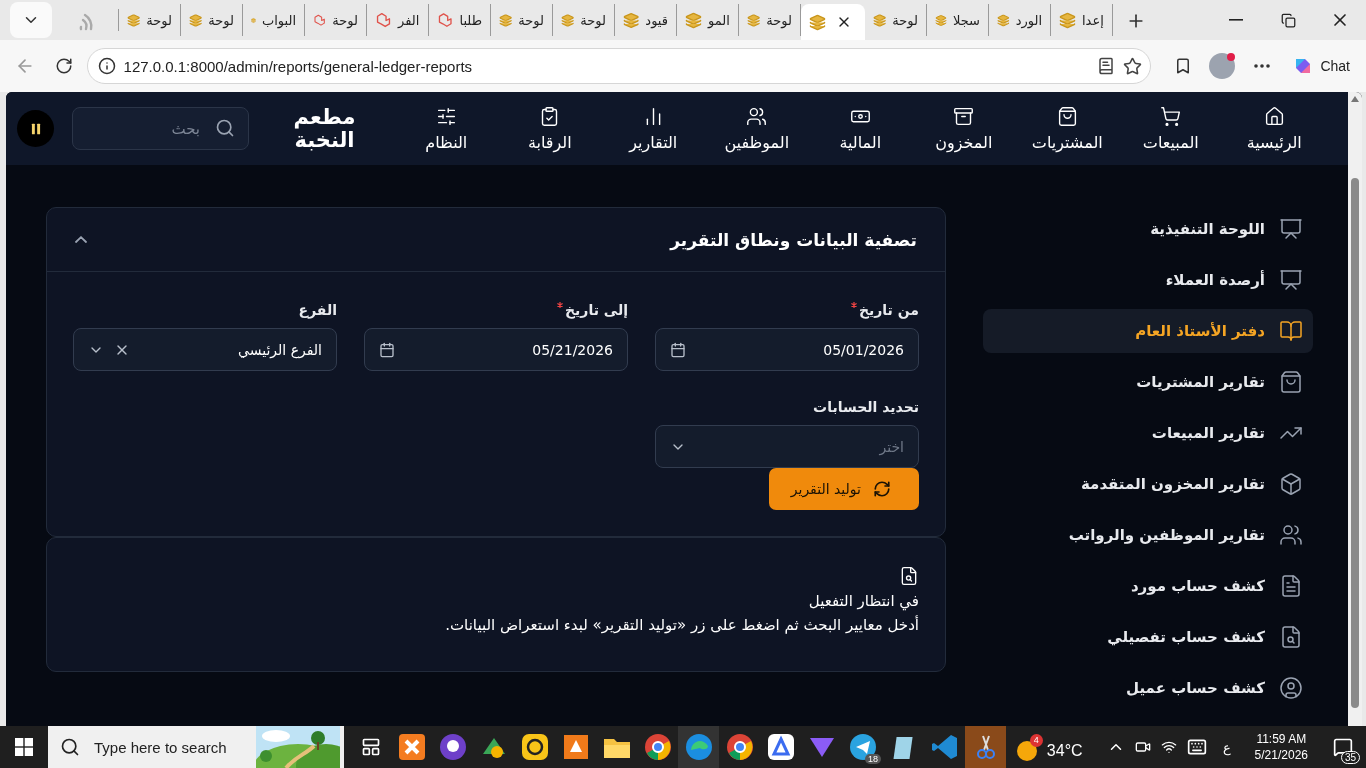 This screenshot has height=768, width=1366. What do you see at coordinates (1105, 66) in the screenshot?
I see `reader-view-icon` at bounding box center [1105, 66].